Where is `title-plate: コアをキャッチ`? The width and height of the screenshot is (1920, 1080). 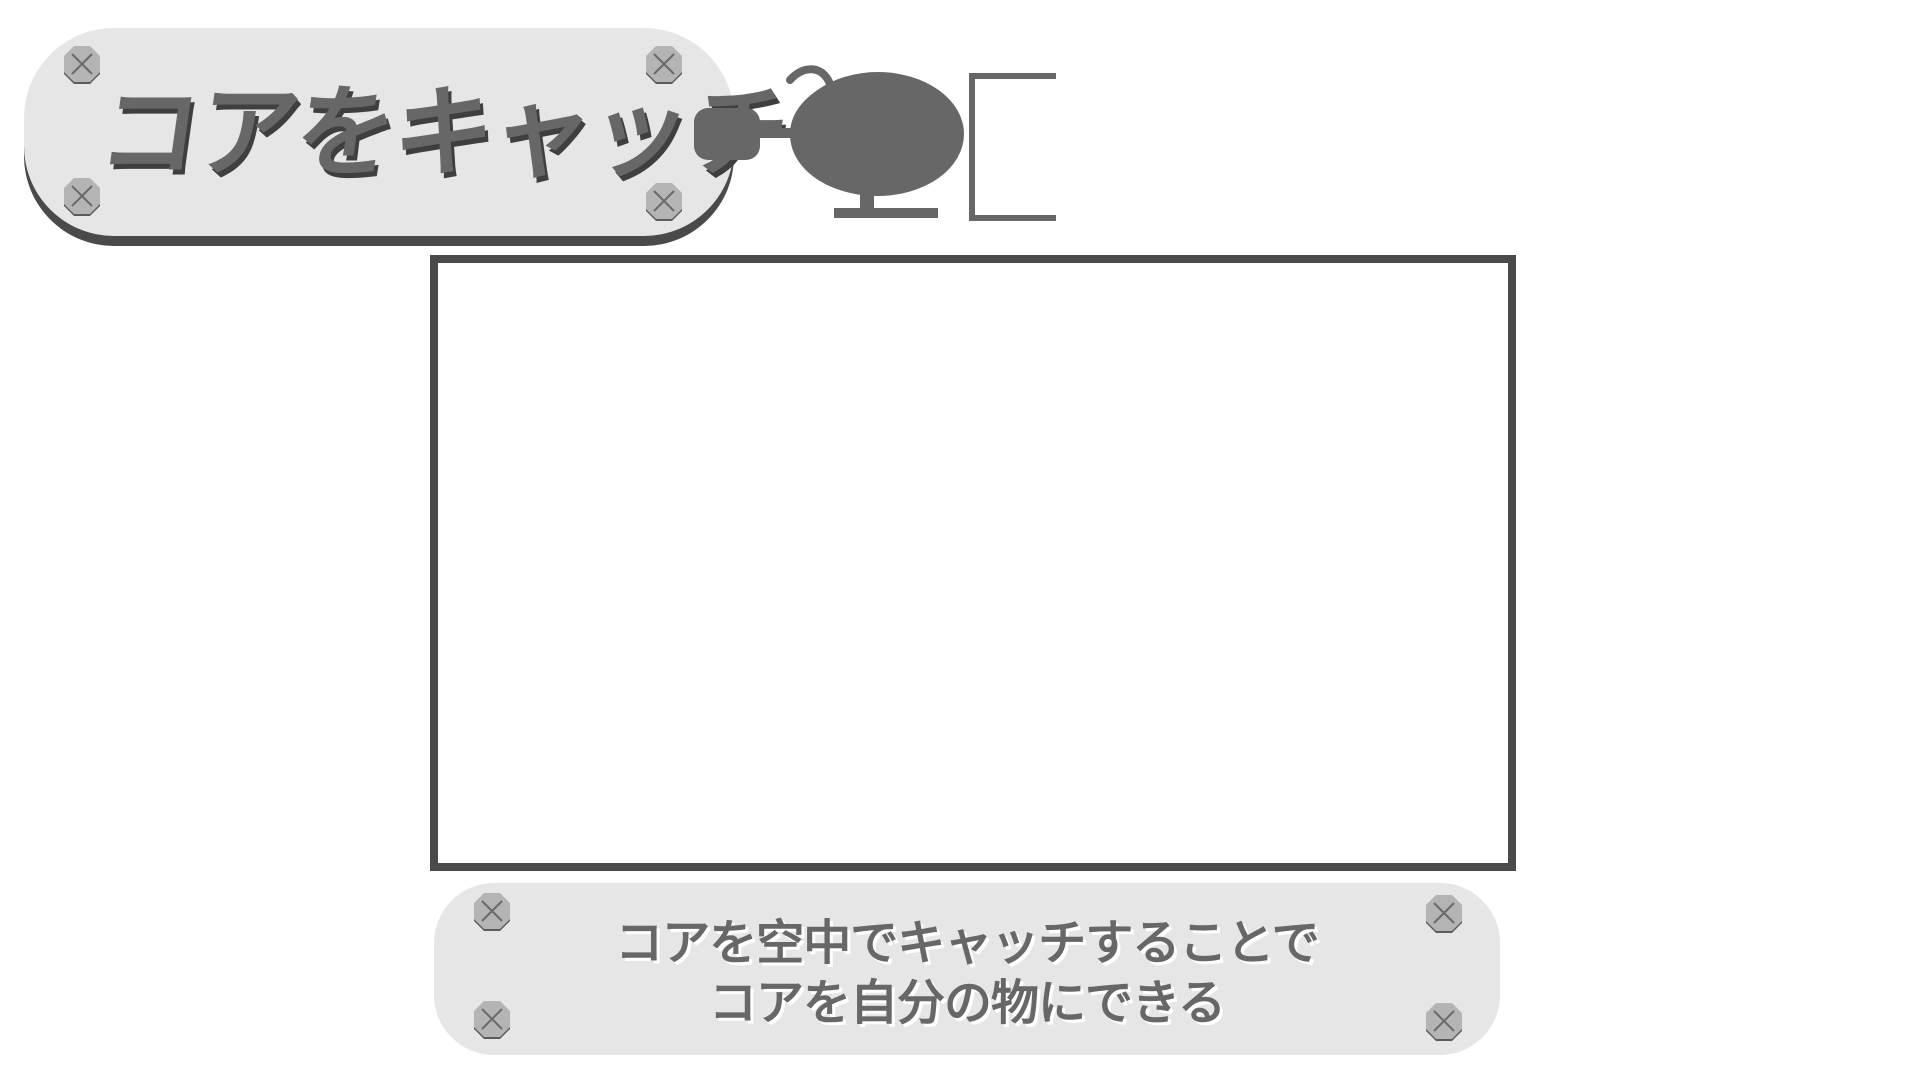 title-plate: コアをキャッチ is located at coordinates (409, 132).